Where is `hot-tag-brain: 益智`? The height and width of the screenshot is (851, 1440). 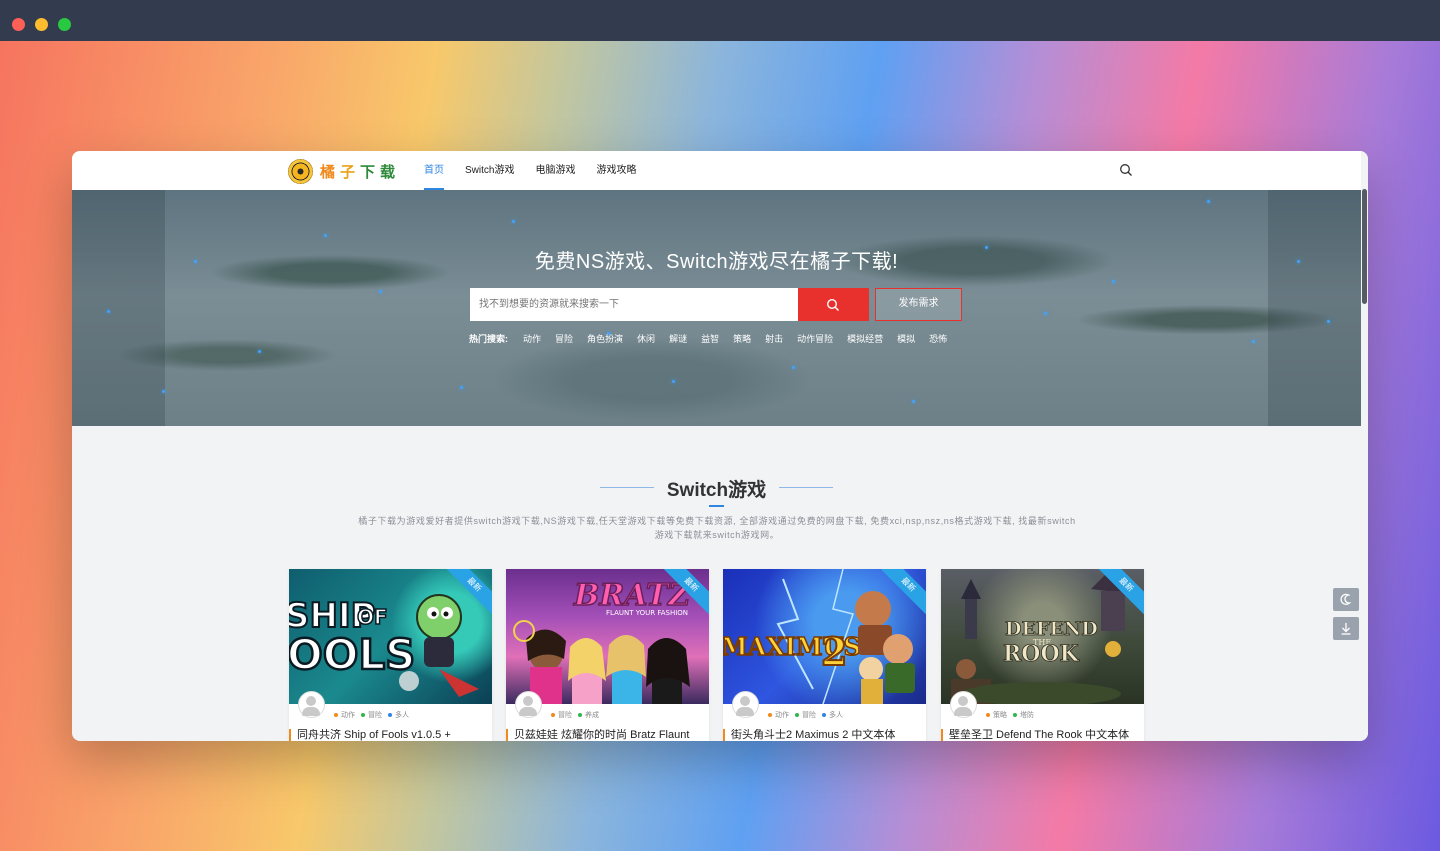
hot-tag-brain: 益智 is located at coordinates (710, 339).